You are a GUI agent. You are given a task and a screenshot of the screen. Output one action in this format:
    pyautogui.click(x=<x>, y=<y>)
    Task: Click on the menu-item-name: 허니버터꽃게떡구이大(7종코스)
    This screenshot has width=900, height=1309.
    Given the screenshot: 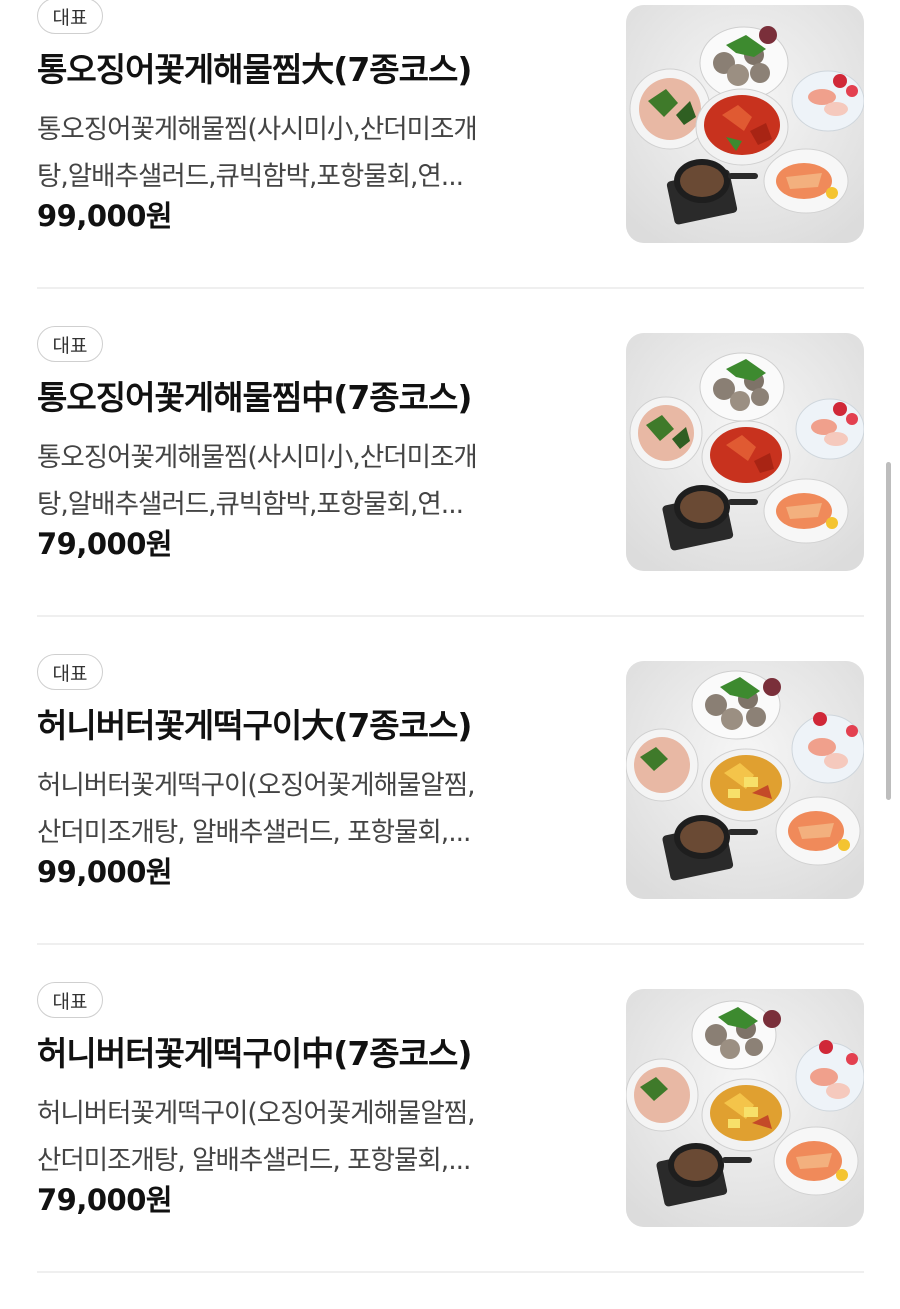 What is the action you would take?
    pyautogui.click(x=254, y=725)
    